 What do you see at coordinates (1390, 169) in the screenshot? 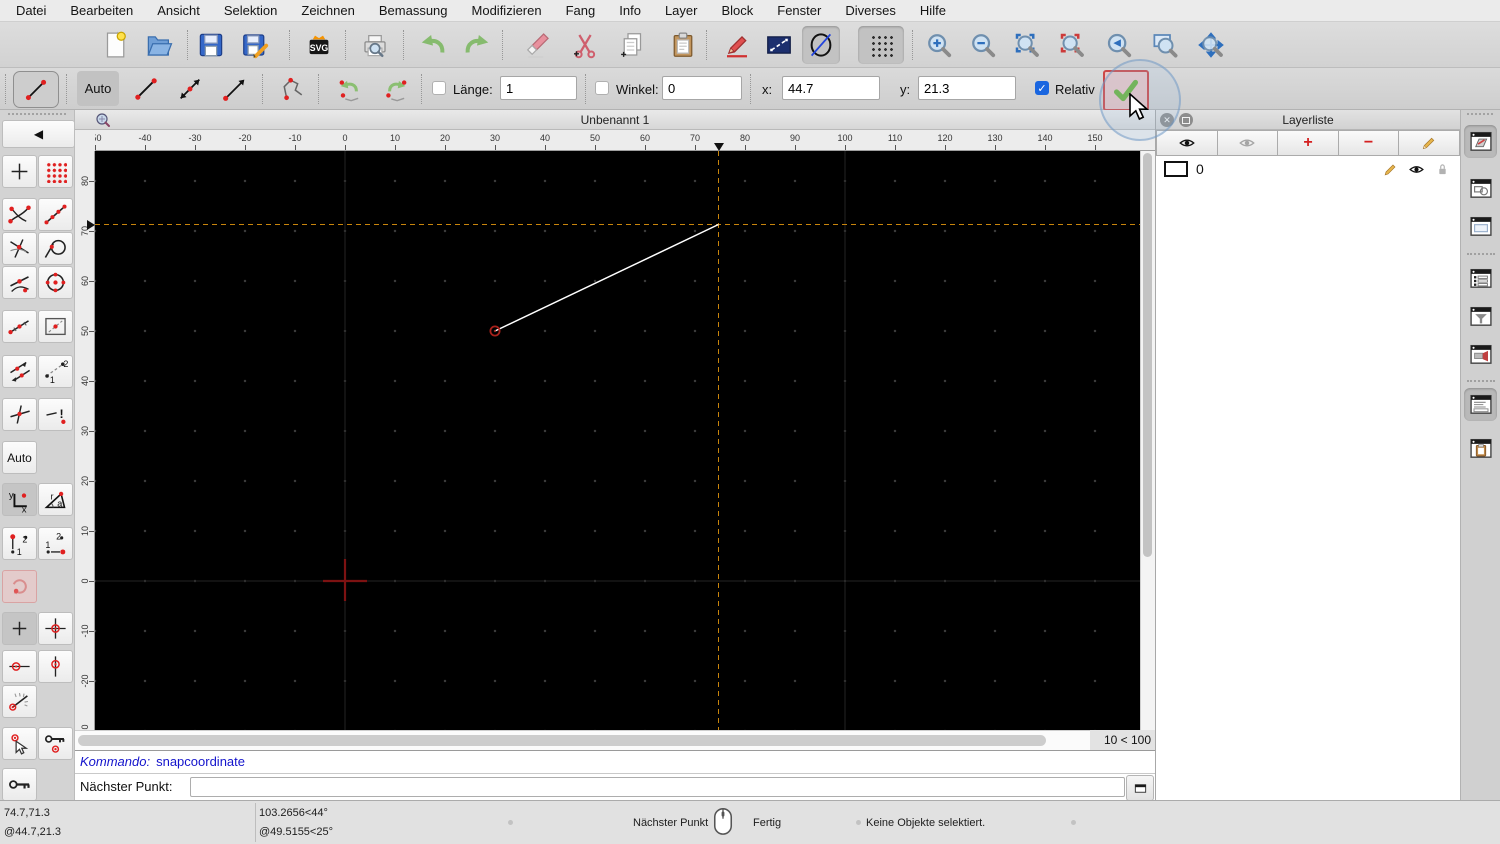
I see `layer-edit-pencil-icon` at bounding box center [1390, 169].